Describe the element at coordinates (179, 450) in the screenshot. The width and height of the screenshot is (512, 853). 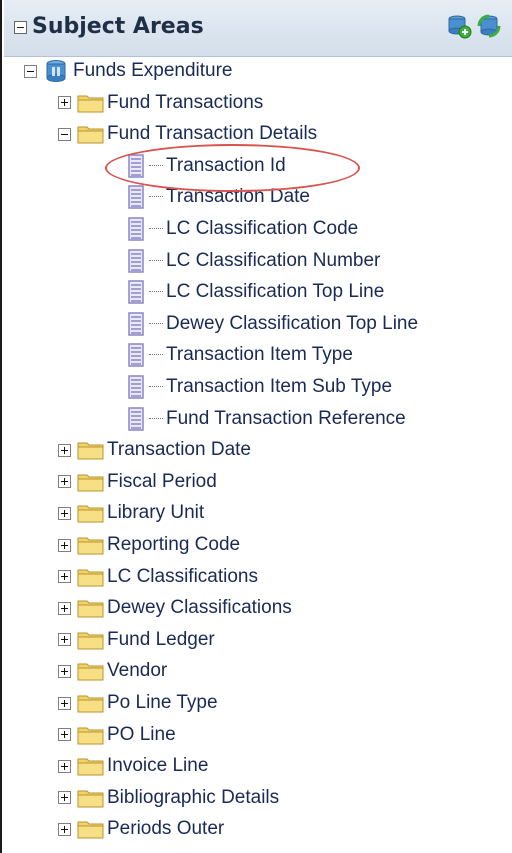
I see `tree-item-label: Transaction Date` at that location.